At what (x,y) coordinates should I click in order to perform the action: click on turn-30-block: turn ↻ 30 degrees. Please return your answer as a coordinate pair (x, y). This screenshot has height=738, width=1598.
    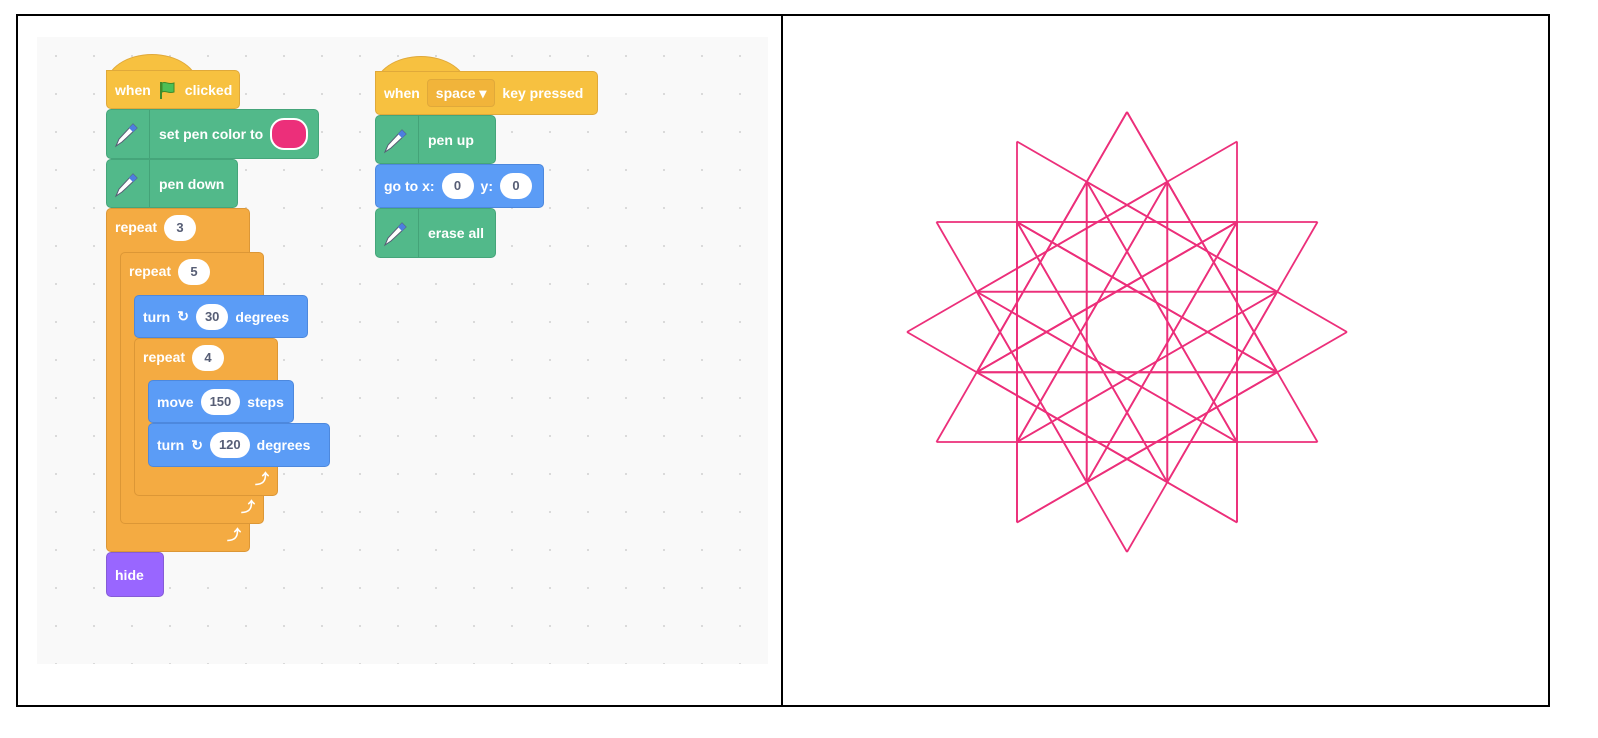
    Looking at the image, I should click on (221, 316).